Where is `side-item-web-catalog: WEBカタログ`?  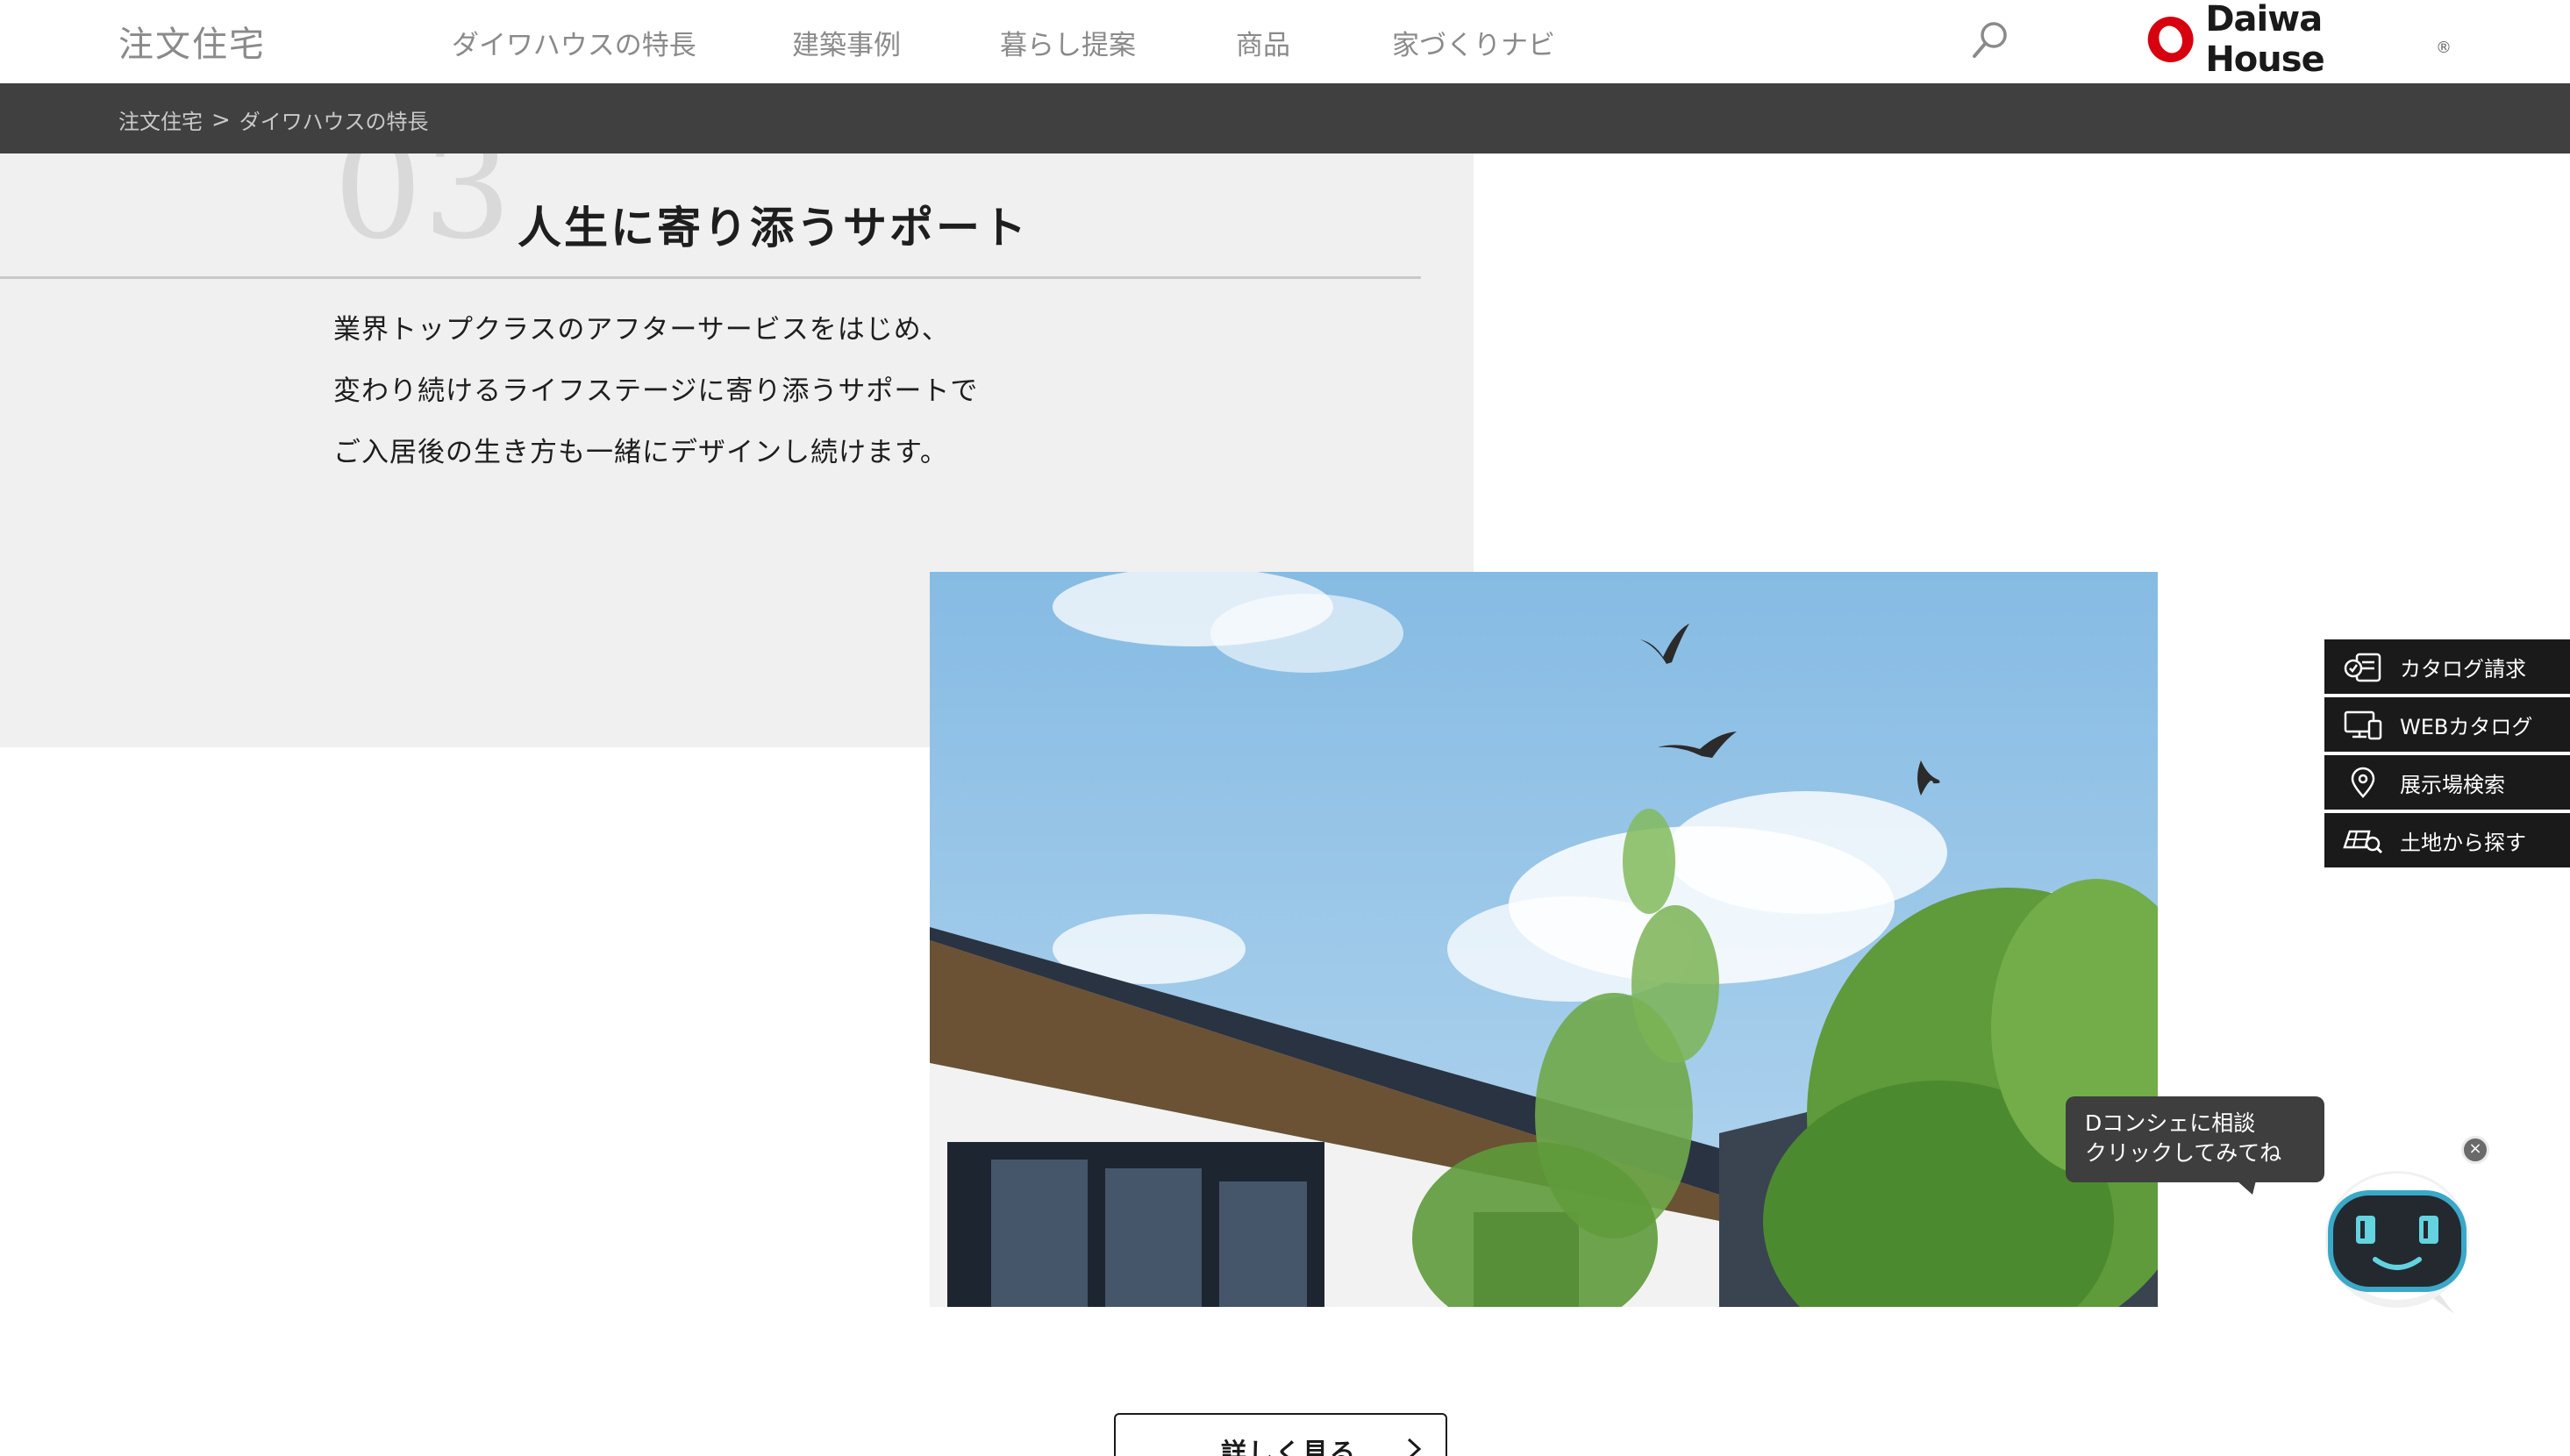
side-item-web-catalog: WEBカタログ is located at coordinates (2447, 724).